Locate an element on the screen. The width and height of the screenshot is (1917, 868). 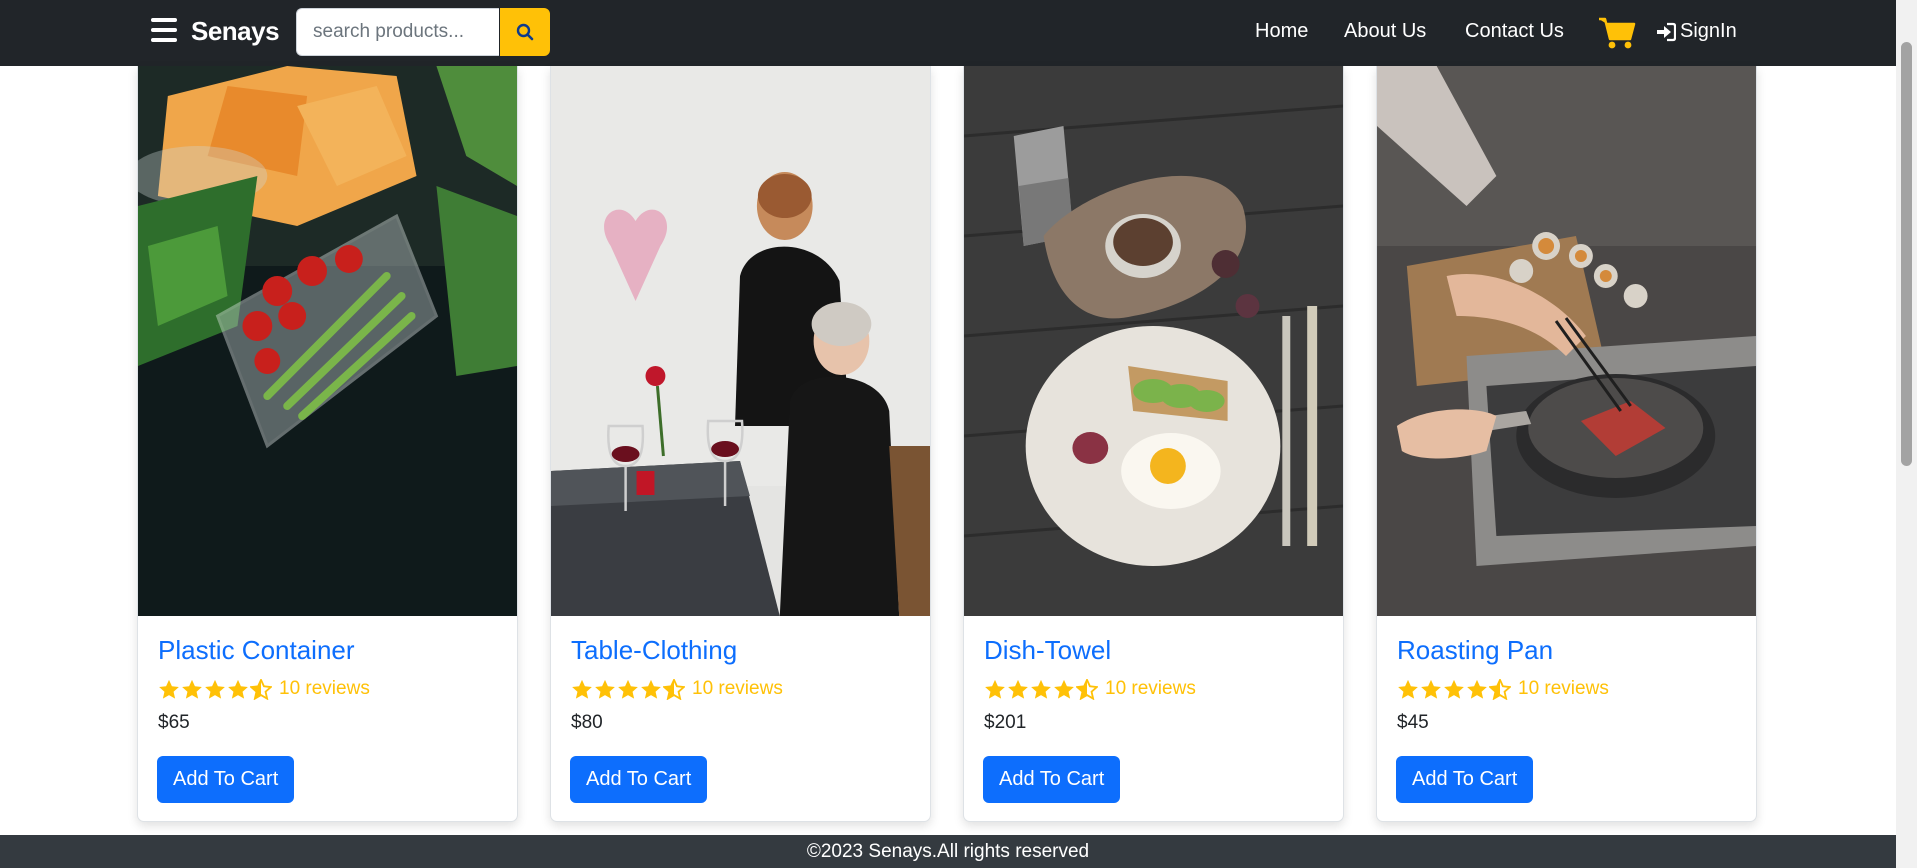
footer-copyright: ©2023 Senays.All rights reserved is located at coordinates (948, 851).